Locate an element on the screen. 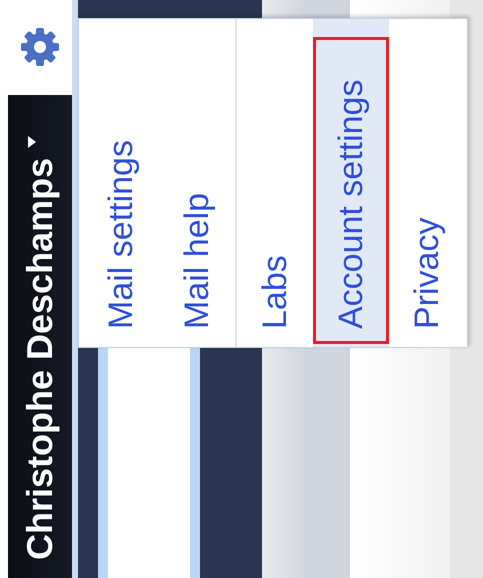  menu-item: Account settings is located at coordinates (351, 183).